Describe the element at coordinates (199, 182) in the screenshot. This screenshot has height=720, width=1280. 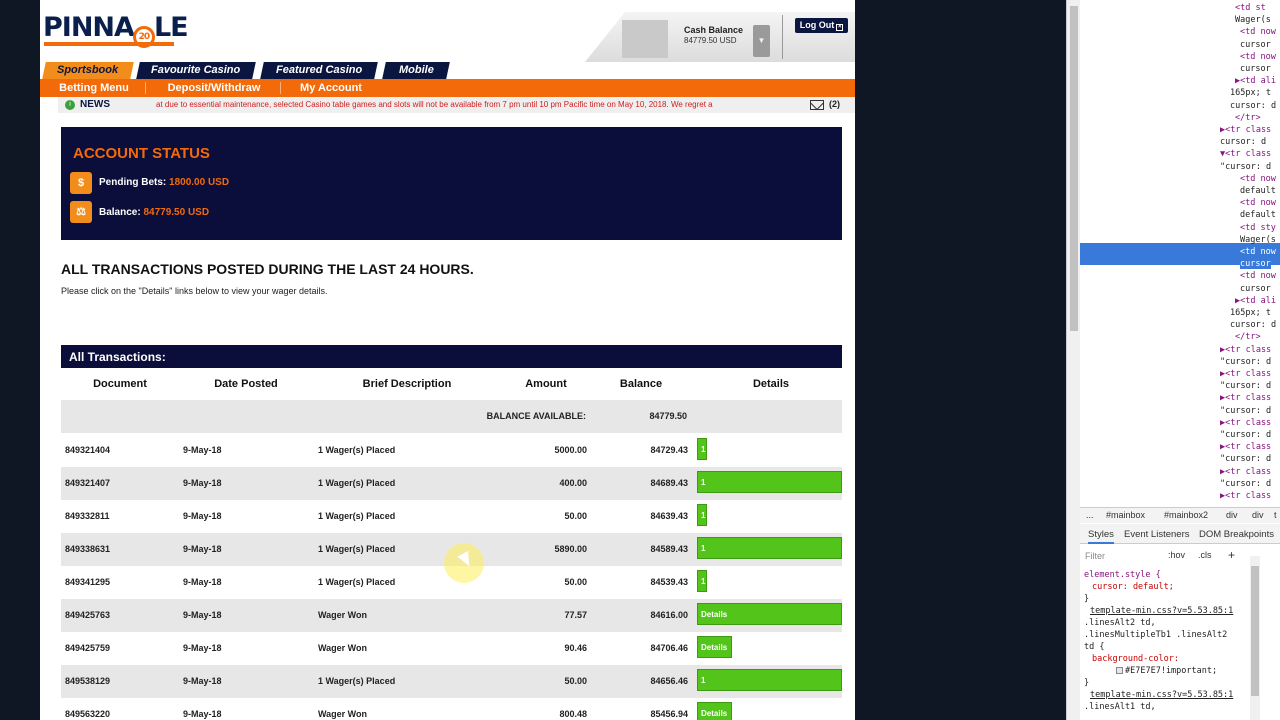
I see `pending-bets-value: 1800.00 USD` at that location.